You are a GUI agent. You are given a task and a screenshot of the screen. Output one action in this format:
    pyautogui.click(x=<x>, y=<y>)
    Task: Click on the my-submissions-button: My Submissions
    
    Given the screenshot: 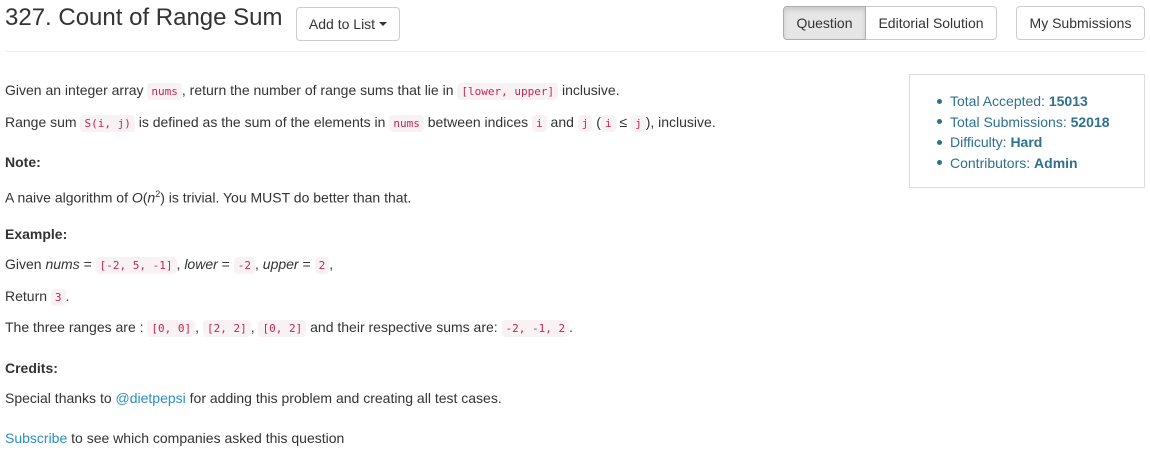 What is the action you would take?
    pyautogui.click(x=1080, y=23)
    